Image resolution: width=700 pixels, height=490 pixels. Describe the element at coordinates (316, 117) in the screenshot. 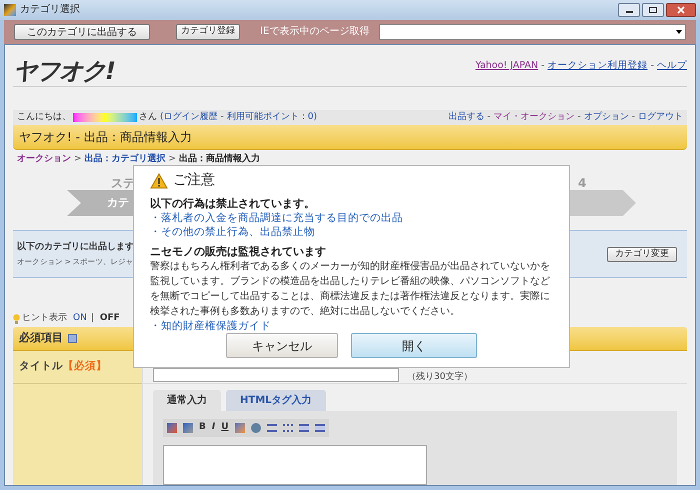

I see `paren: )` at that location.